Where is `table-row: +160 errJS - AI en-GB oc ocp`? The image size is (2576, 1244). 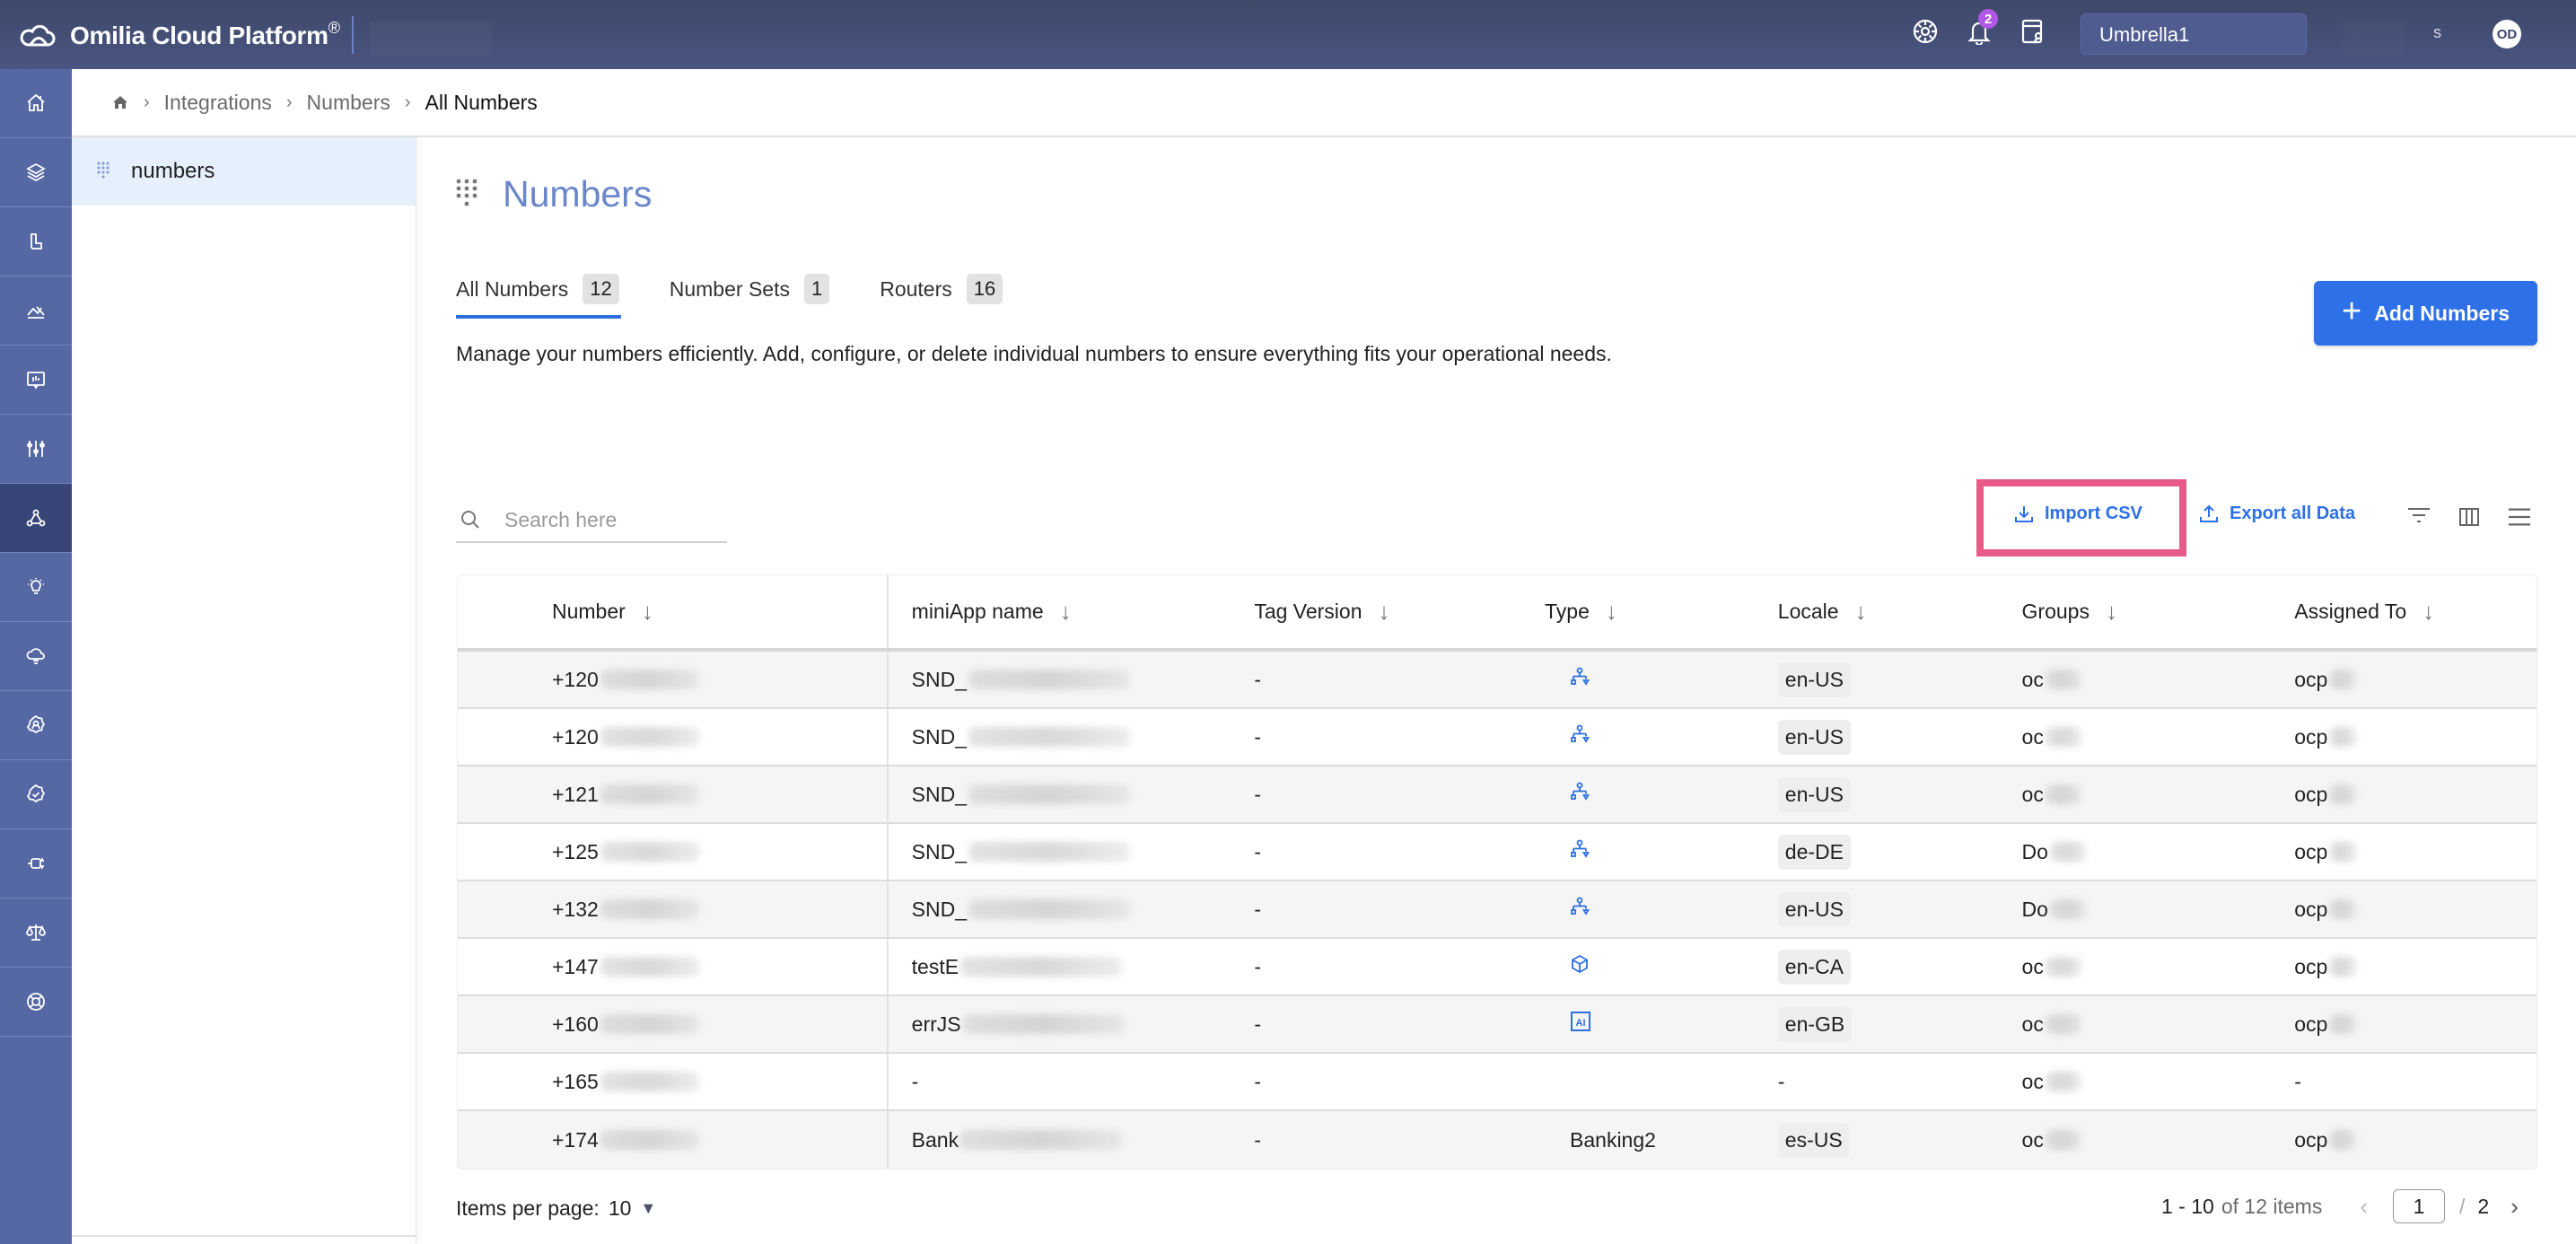 table-row: +160 errJS - AI en-GB oc ocp is located at coordinates (1497, 1025).